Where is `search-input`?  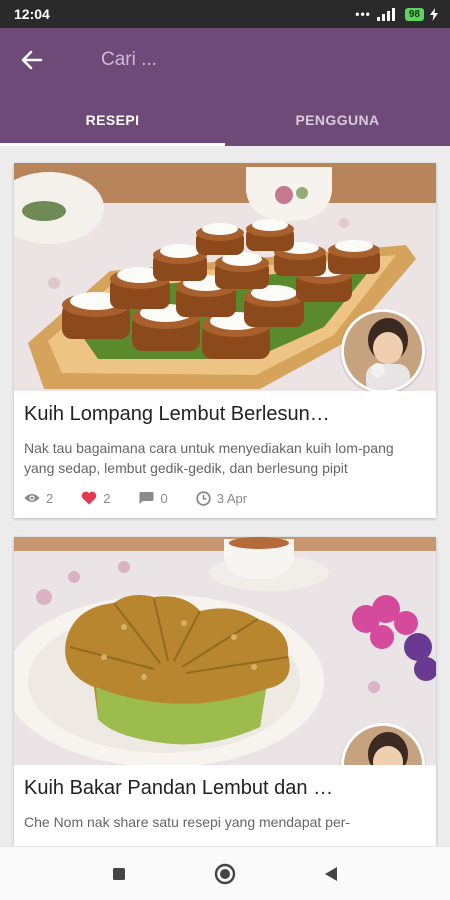
search-input is located at coordinates (251, 60).